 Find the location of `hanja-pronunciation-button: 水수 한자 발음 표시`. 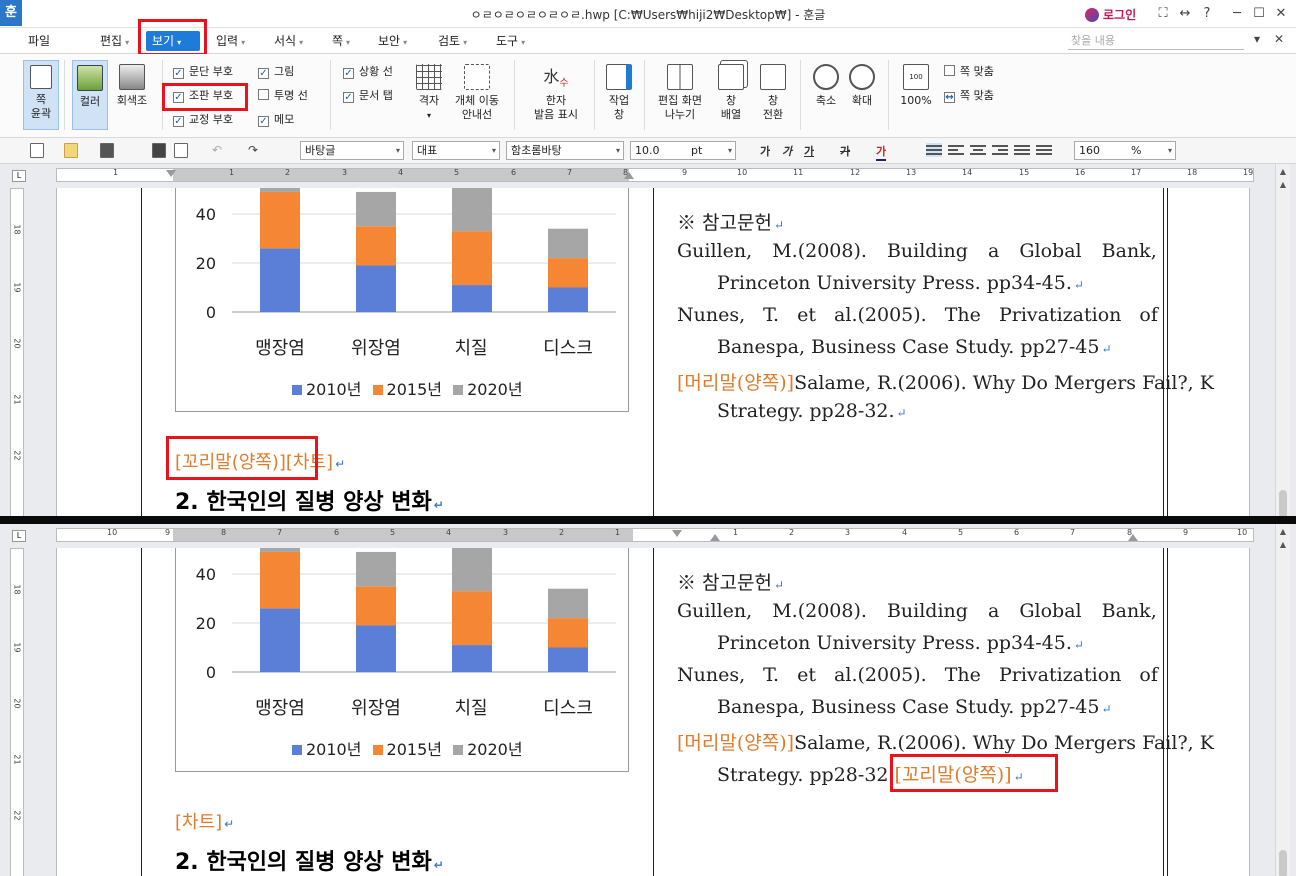

hanja-pronunciation-button: 水수 한자 발음 표시 is located at coordinates (556, 97).